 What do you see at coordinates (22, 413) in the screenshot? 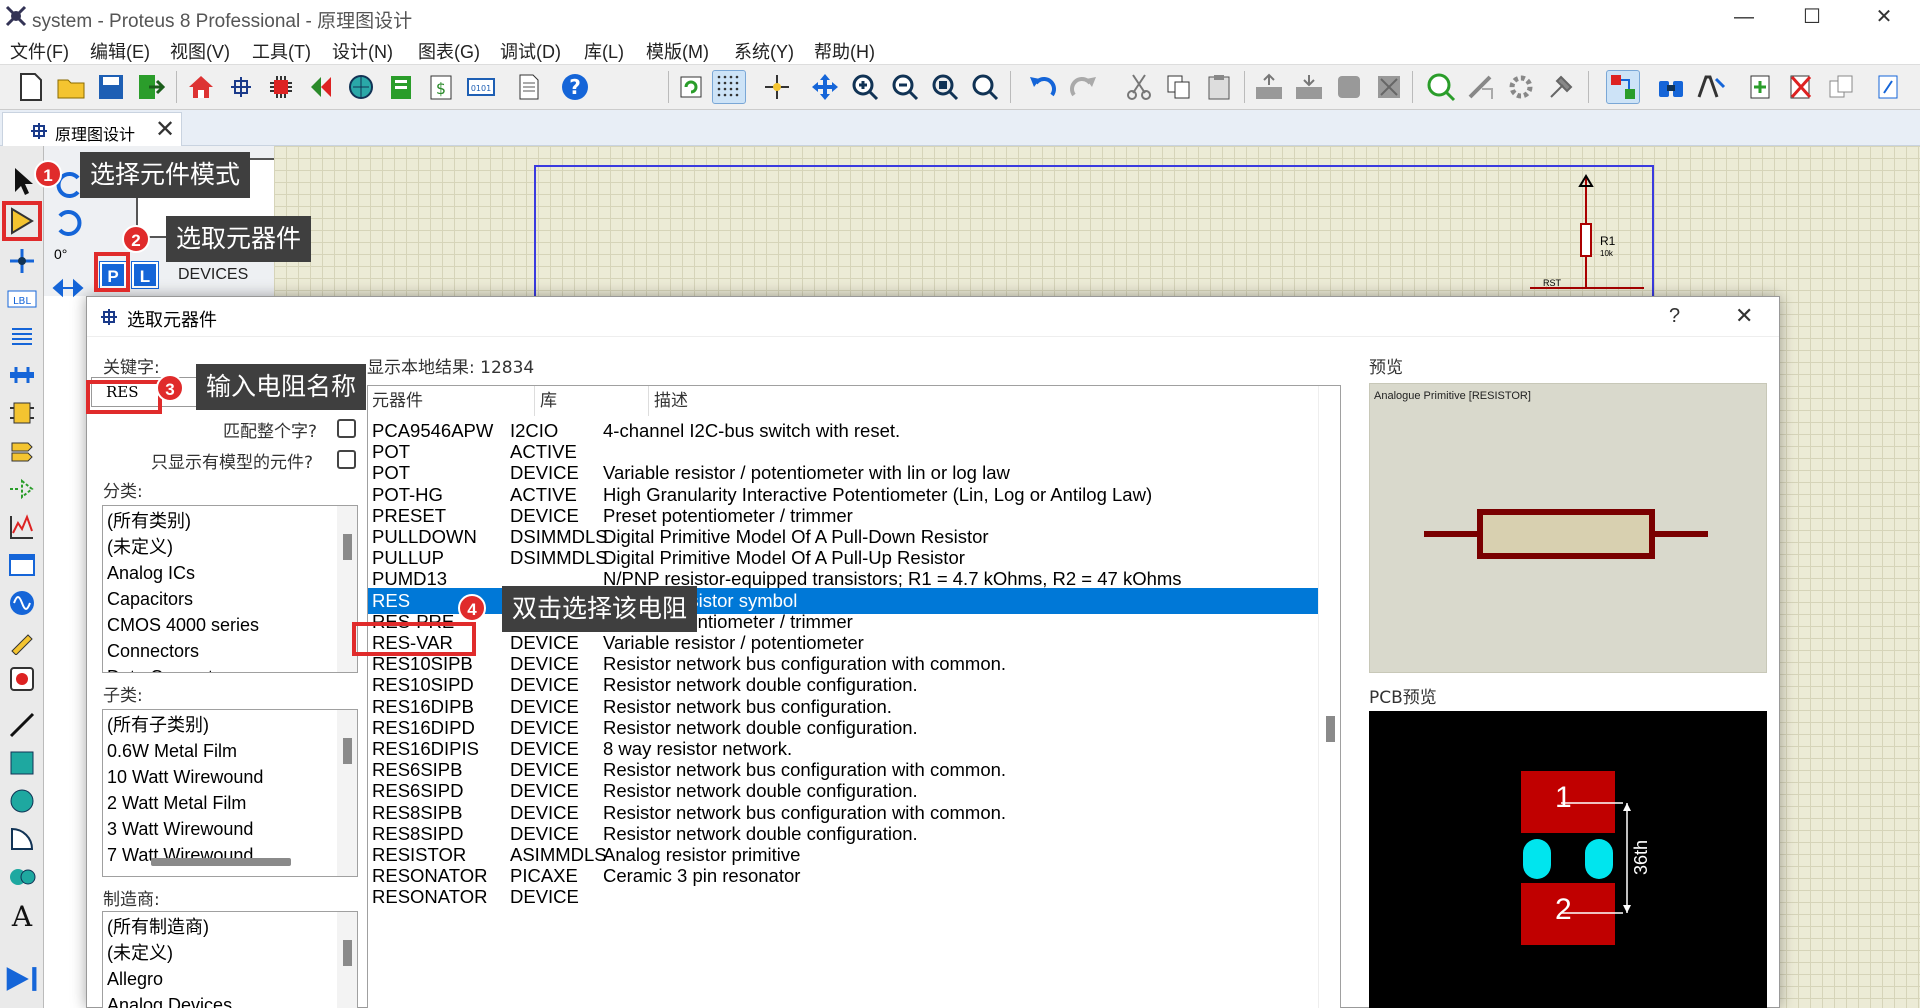
I see `subcircuit-icon` at bounding box center [22, 413].